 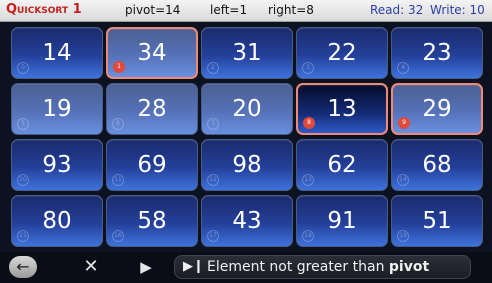 I want to click on read-counter: Read: 32, so click(x=397, y=10).